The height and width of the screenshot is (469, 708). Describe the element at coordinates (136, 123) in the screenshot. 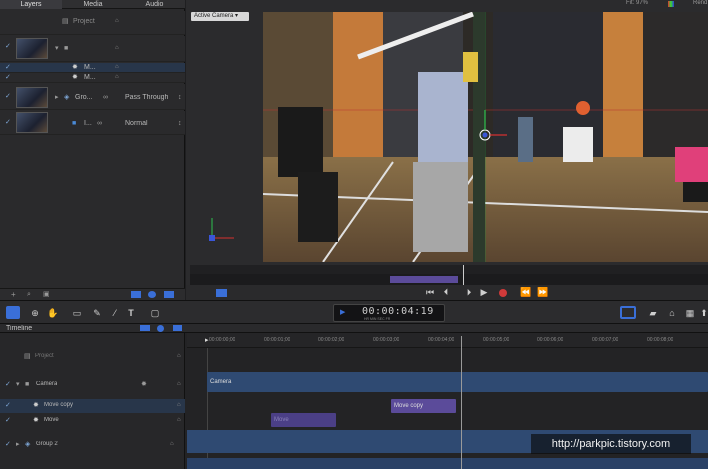

I see `blend-mode-label: Normal` at that location.